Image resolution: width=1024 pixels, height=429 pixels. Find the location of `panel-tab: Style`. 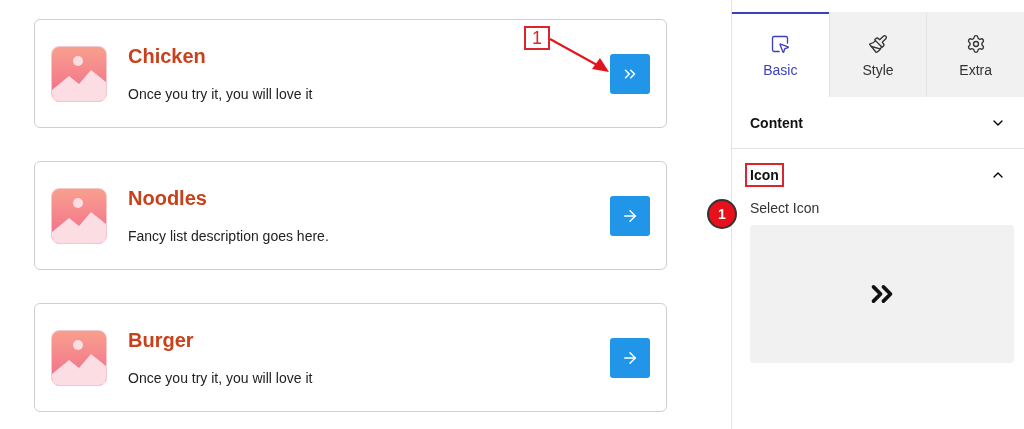

panel-tab: Style is located at coordinates (877, 54).